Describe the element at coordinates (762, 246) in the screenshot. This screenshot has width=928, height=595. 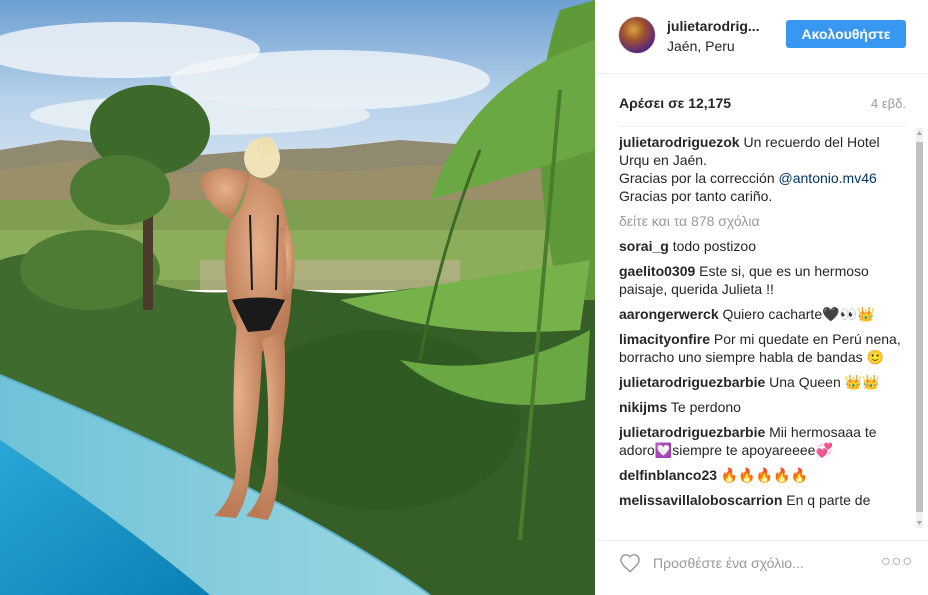
I see `comment-item: sorai_g todo postizoo` at that location.